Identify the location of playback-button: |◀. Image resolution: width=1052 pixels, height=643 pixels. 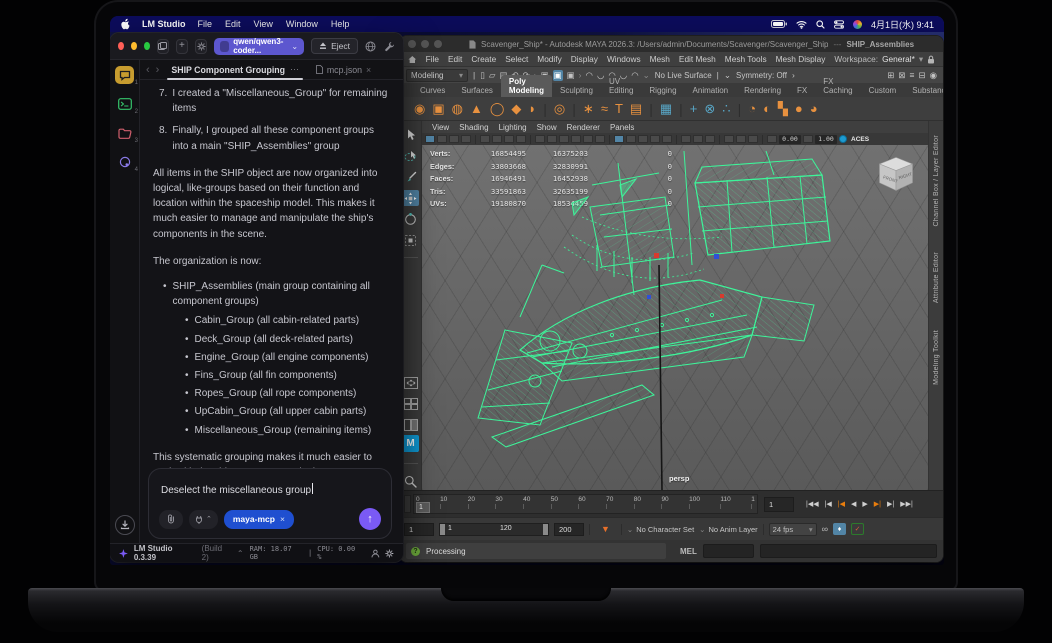
(828, 504).